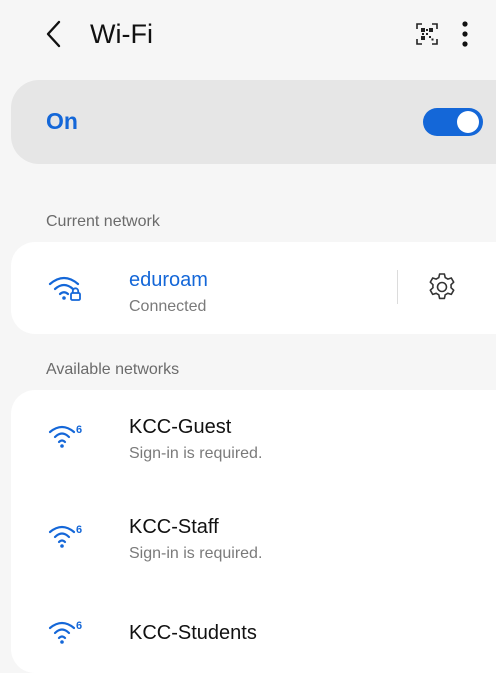 This screenshot has height=673, width=496. I want to click on current-network-header: Current network, so click(103, 221).